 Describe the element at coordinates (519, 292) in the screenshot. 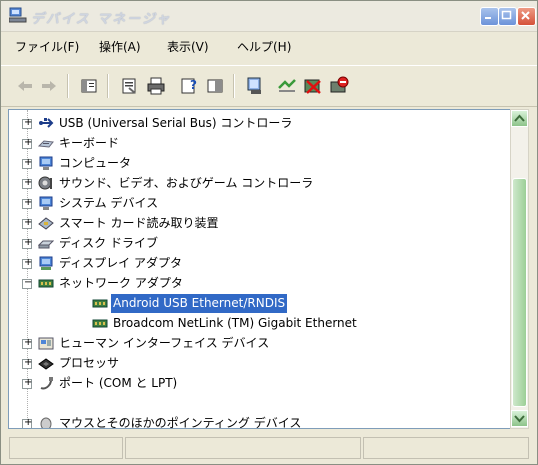

I see `scroll-thumb` at that location.